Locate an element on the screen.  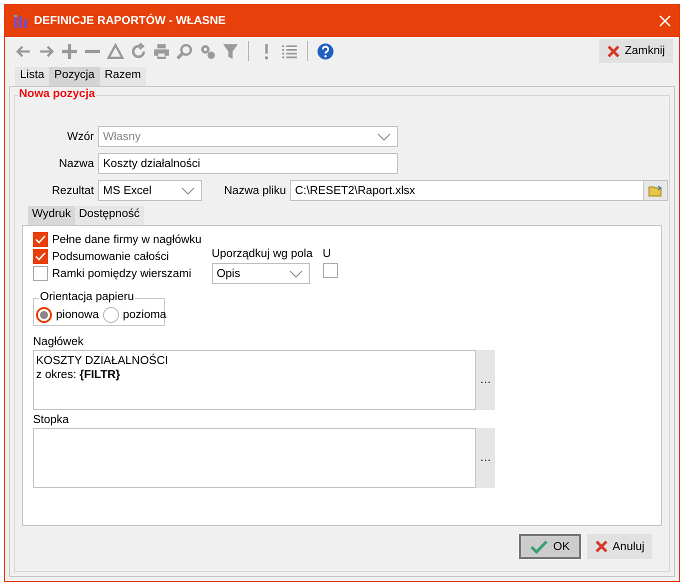
checkbox-label: Podsumowanie całości is located at coordinates (110, 256).